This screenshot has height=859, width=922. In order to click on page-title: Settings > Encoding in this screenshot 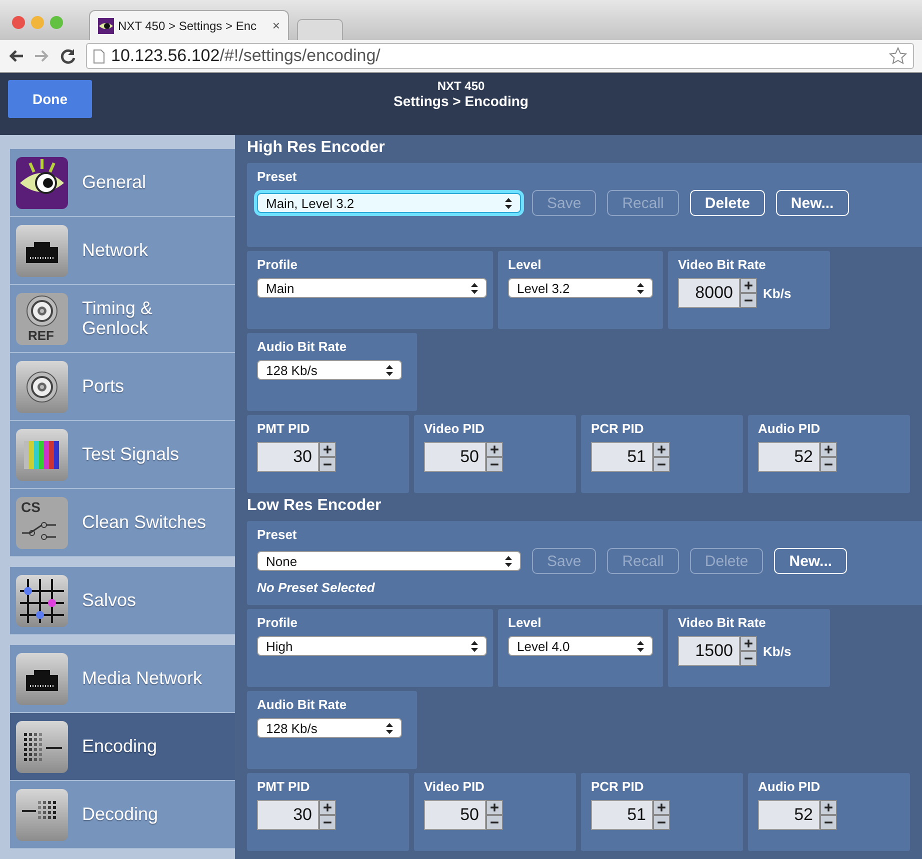, I will do `click(461, 101)`.